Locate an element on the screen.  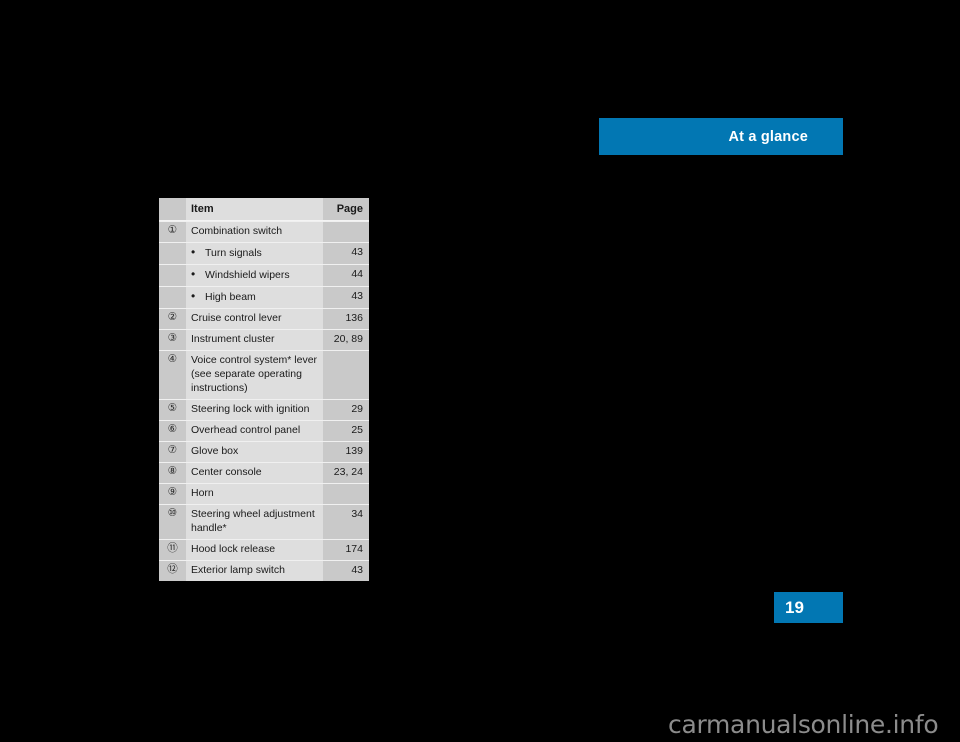
row-callout-number: ③ is located at coordinates (172, 339).